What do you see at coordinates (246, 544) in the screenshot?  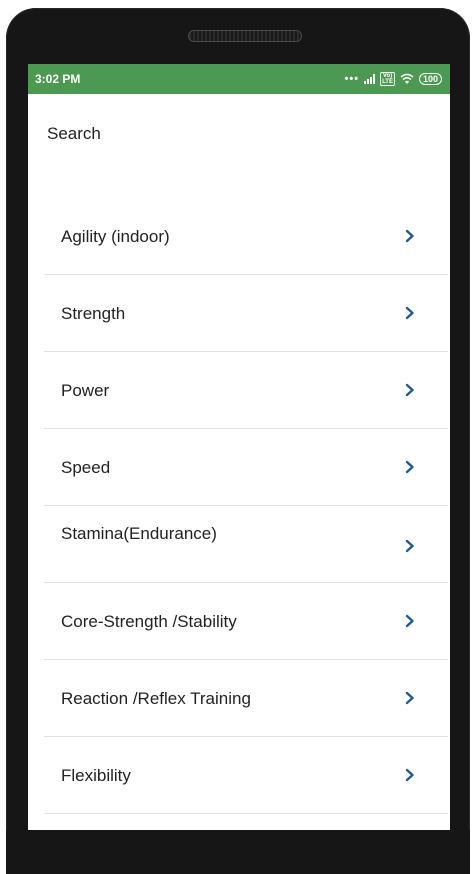 I see `list-item-stamina: Stamina(Endurance)` at bounding box center [246, 544].